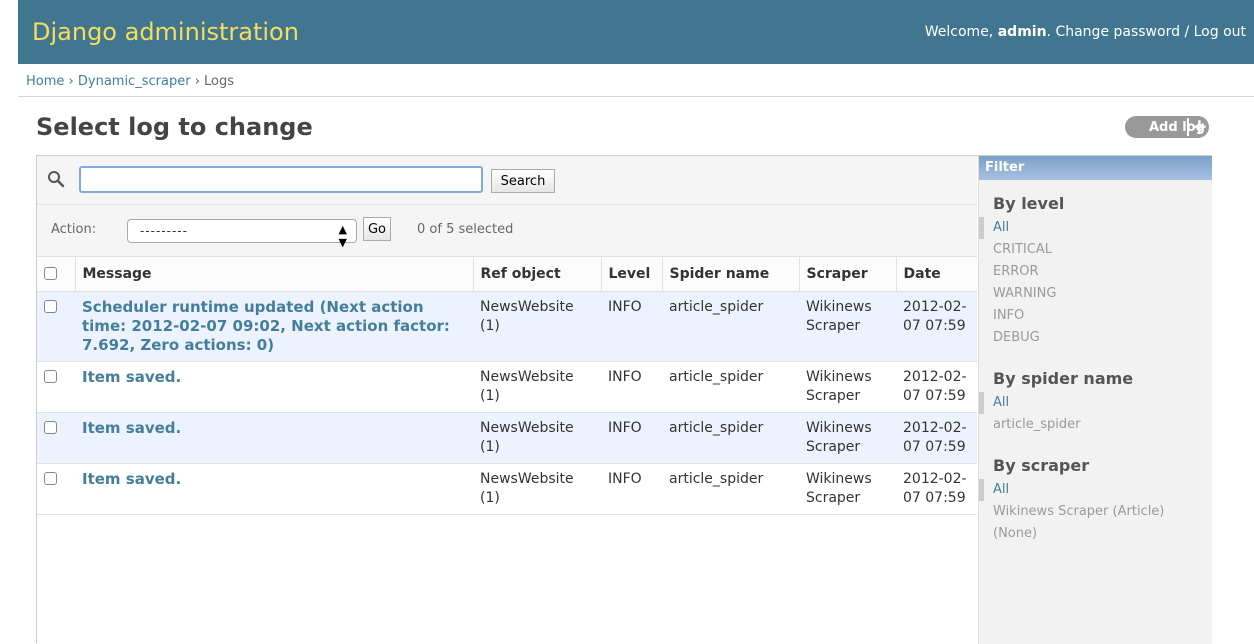 This screenshot has height=644, width=1254. What do you see at coordinates (165, 32) in the screenshot?
I see `site-title: Django administration` at bounding box center [165, 32].